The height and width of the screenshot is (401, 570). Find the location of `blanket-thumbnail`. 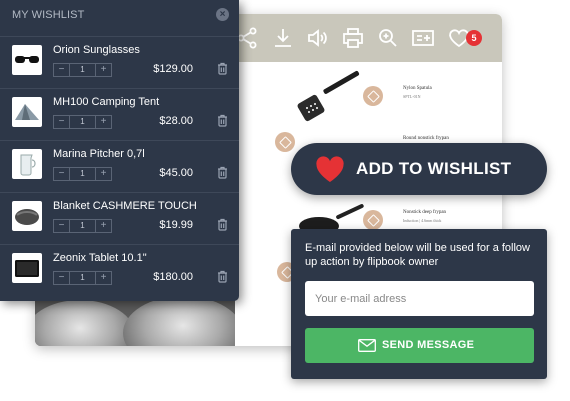

blanket-thumbnail is located at coordinates (27, 216).